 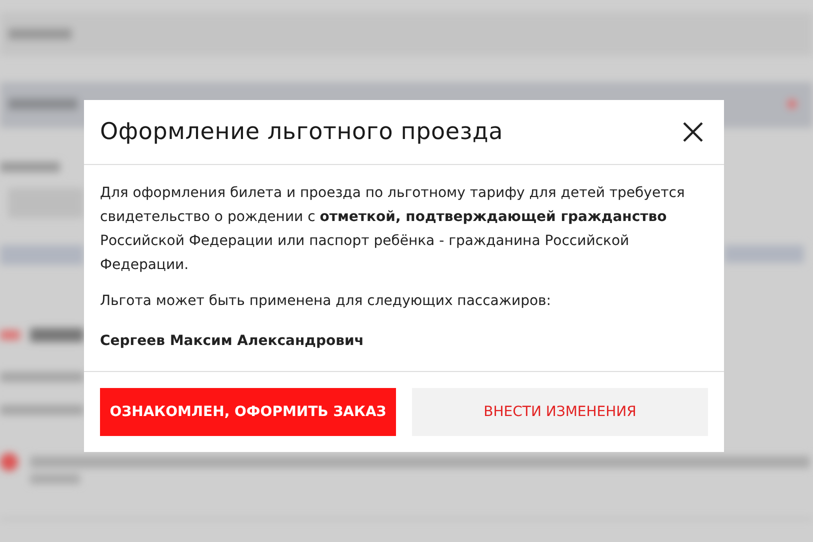 I want to click on close-icon, so click(x=693, y=132).